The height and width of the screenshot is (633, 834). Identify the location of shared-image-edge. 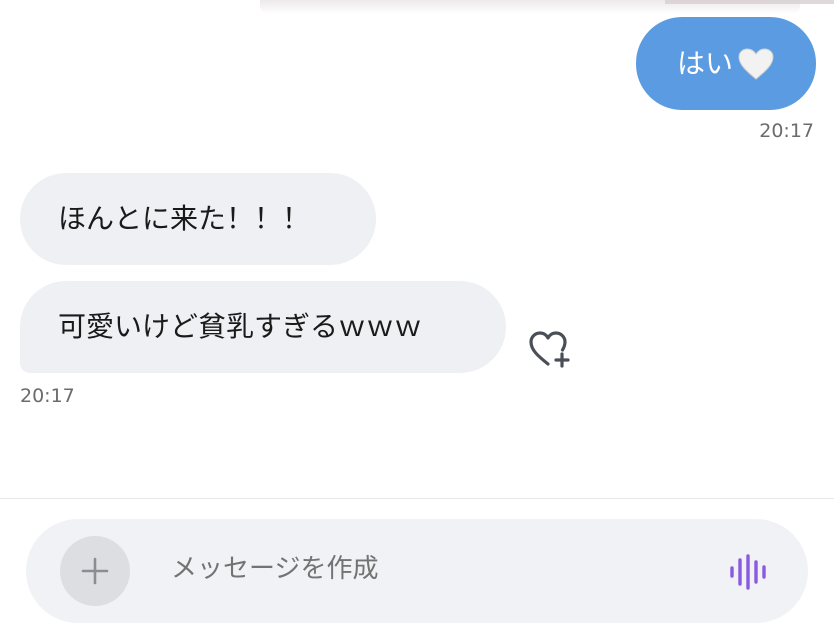
(547, 7).